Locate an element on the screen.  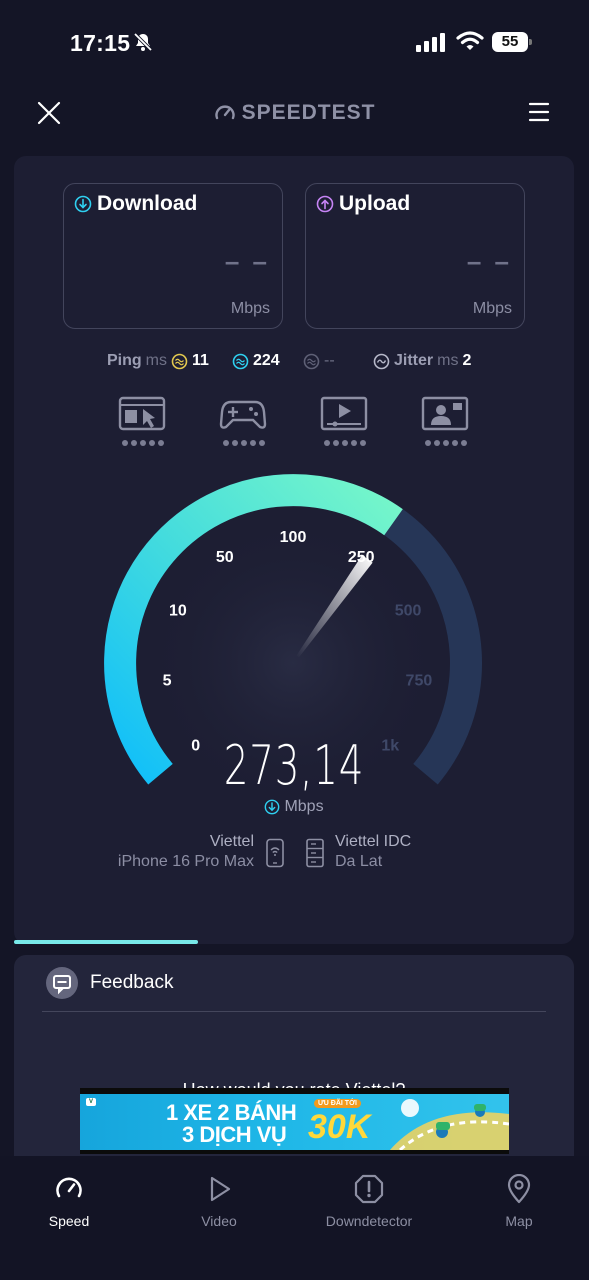
server-icon is located at coordinates (315, 853).